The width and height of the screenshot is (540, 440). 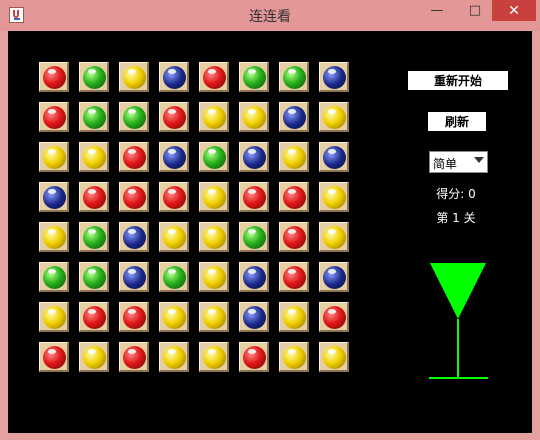 I want to click on title-bar: 连连看 — □ ✕, so click(x=270, y=15).